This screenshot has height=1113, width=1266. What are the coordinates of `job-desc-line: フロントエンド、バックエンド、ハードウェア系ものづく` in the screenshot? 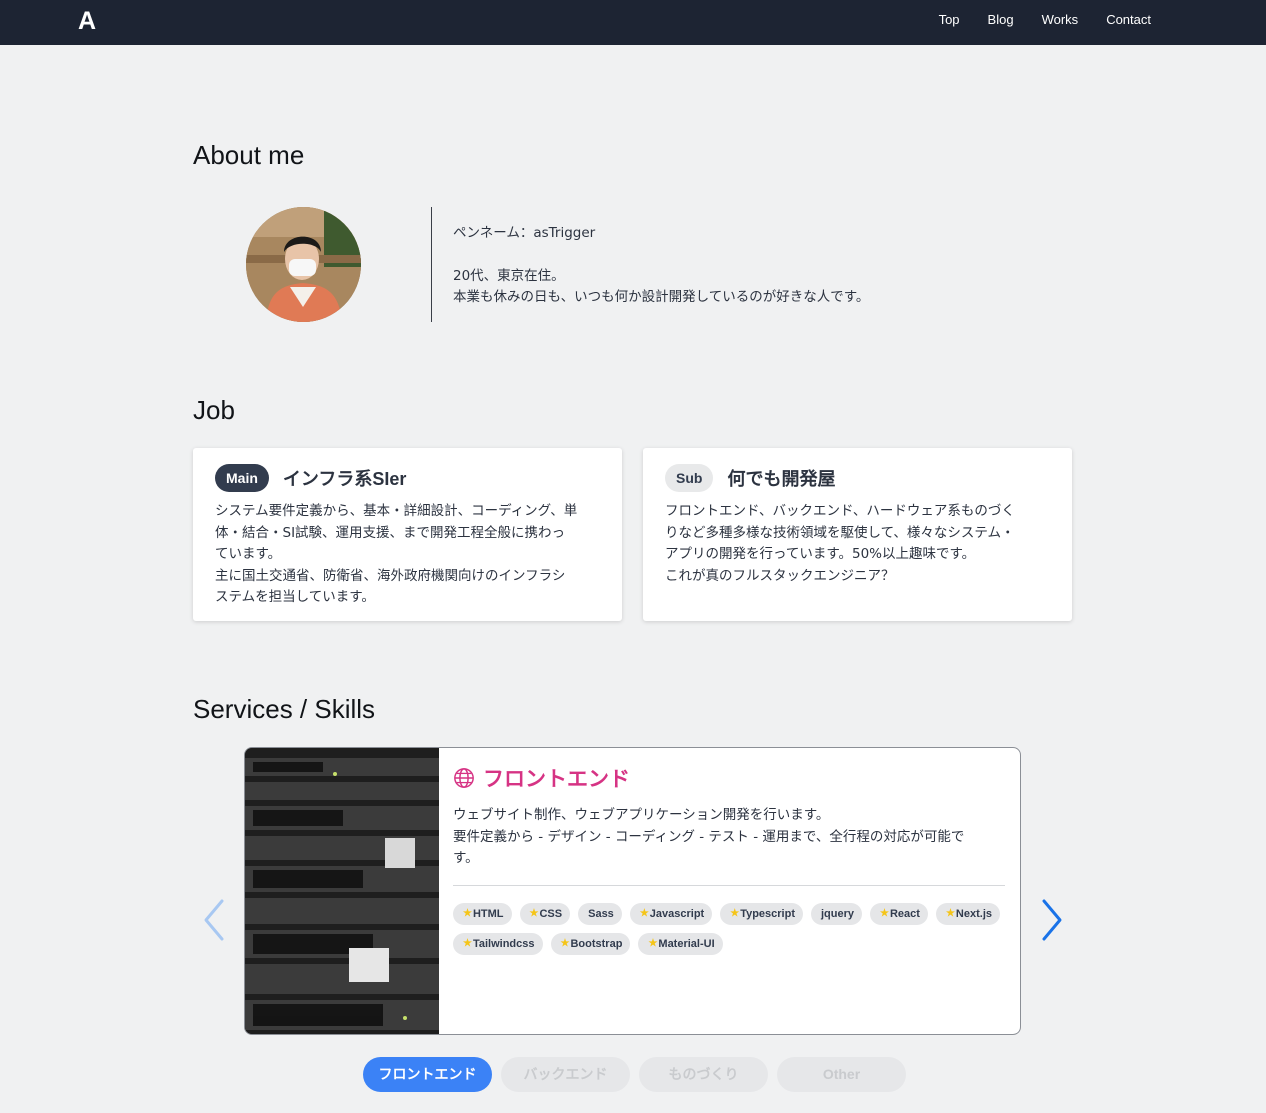 It's located at (840, 511).